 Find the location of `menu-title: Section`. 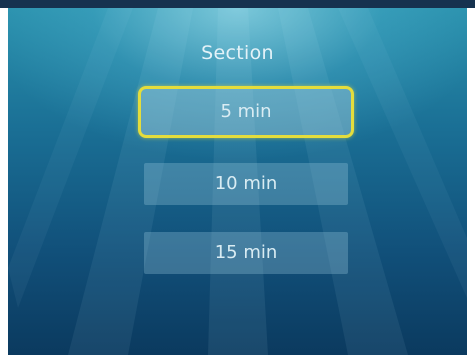

menu-title: Section is located at coordinates (237, 53).